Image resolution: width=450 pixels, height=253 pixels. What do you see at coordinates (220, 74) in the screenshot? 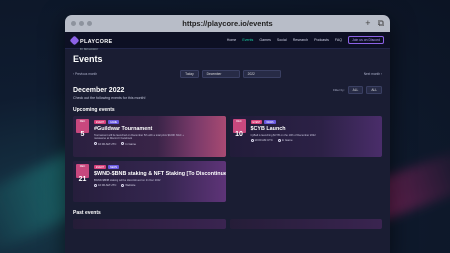
I see `month-select: December` at bounding box center [220, 74].